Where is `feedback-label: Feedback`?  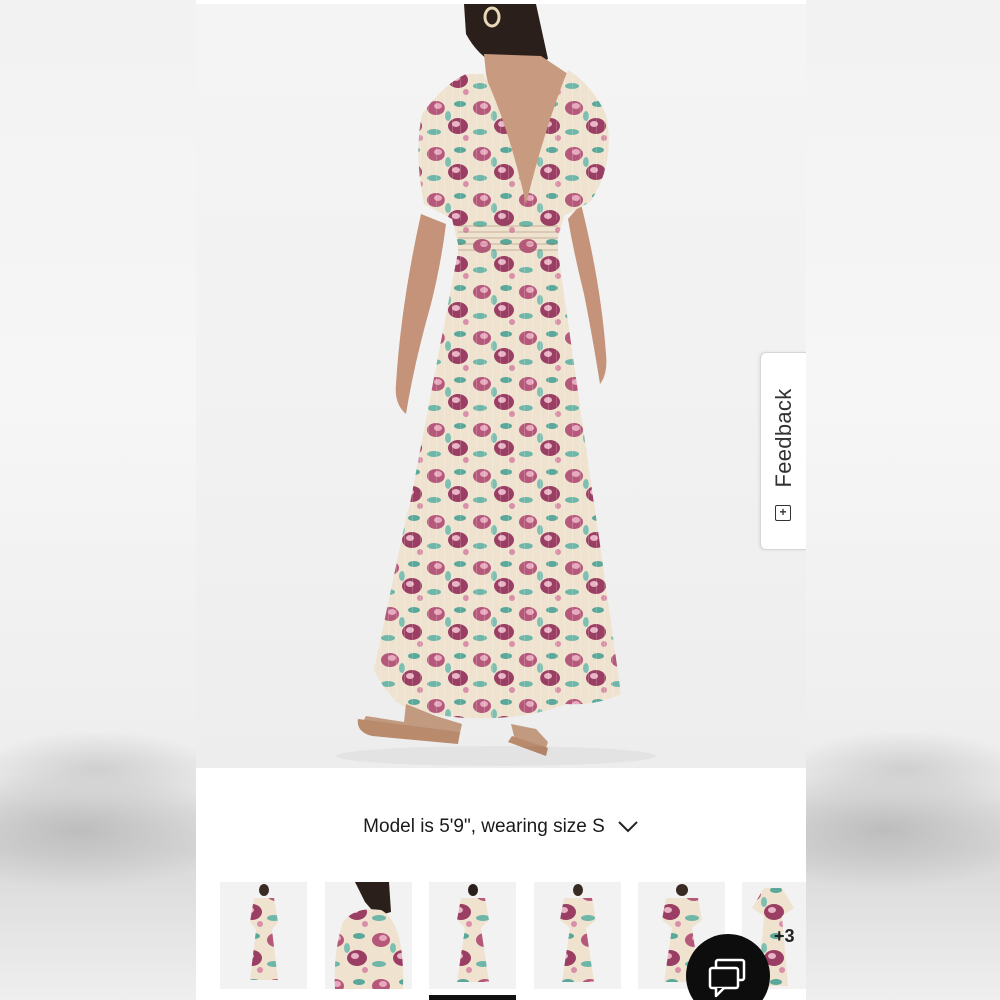
feedback-label: Feedback is located at coordinates (783, 438).